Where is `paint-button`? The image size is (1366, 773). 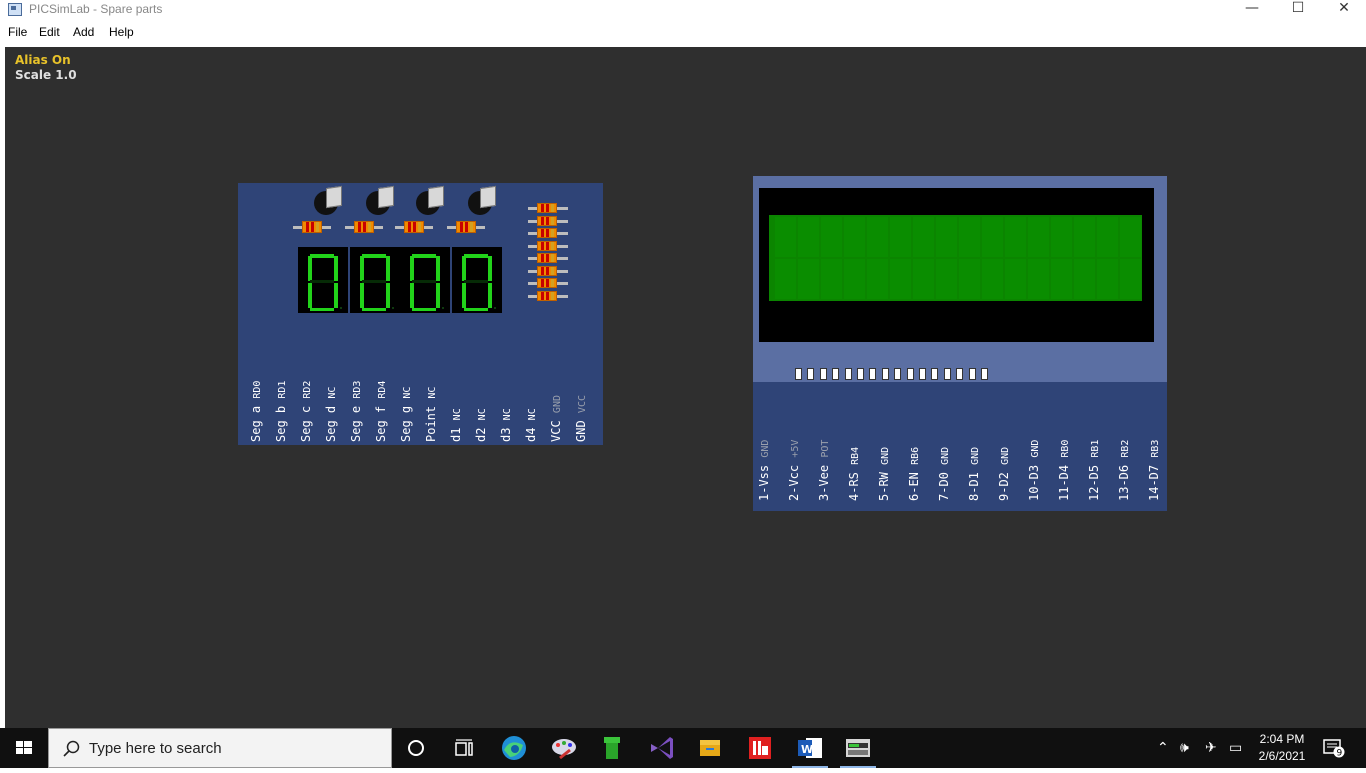 paint-button is located at coordinates (564, 748).